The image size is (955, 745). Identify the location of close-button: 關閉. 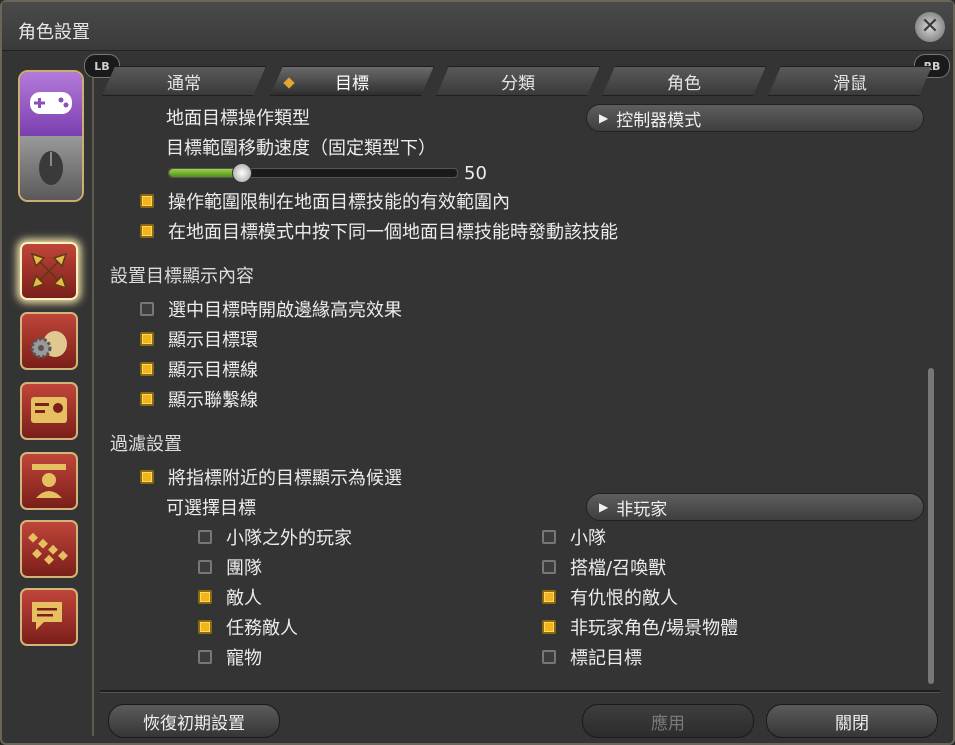
(852, 721).